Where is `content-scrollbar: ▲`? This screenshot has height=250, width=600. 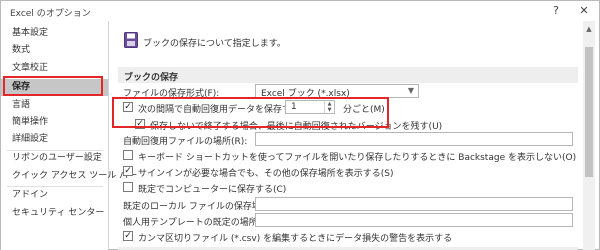 content-scrollbar: ▲ is located at coordinates (589, 135).